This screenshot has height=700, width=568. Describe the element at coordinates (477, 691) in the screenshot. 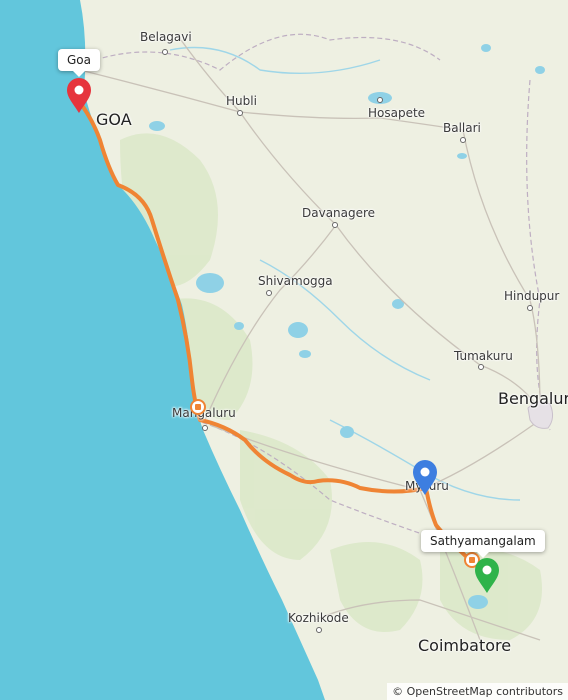

I see `map-attribution: © OpenStreetMap contributors` at that location.